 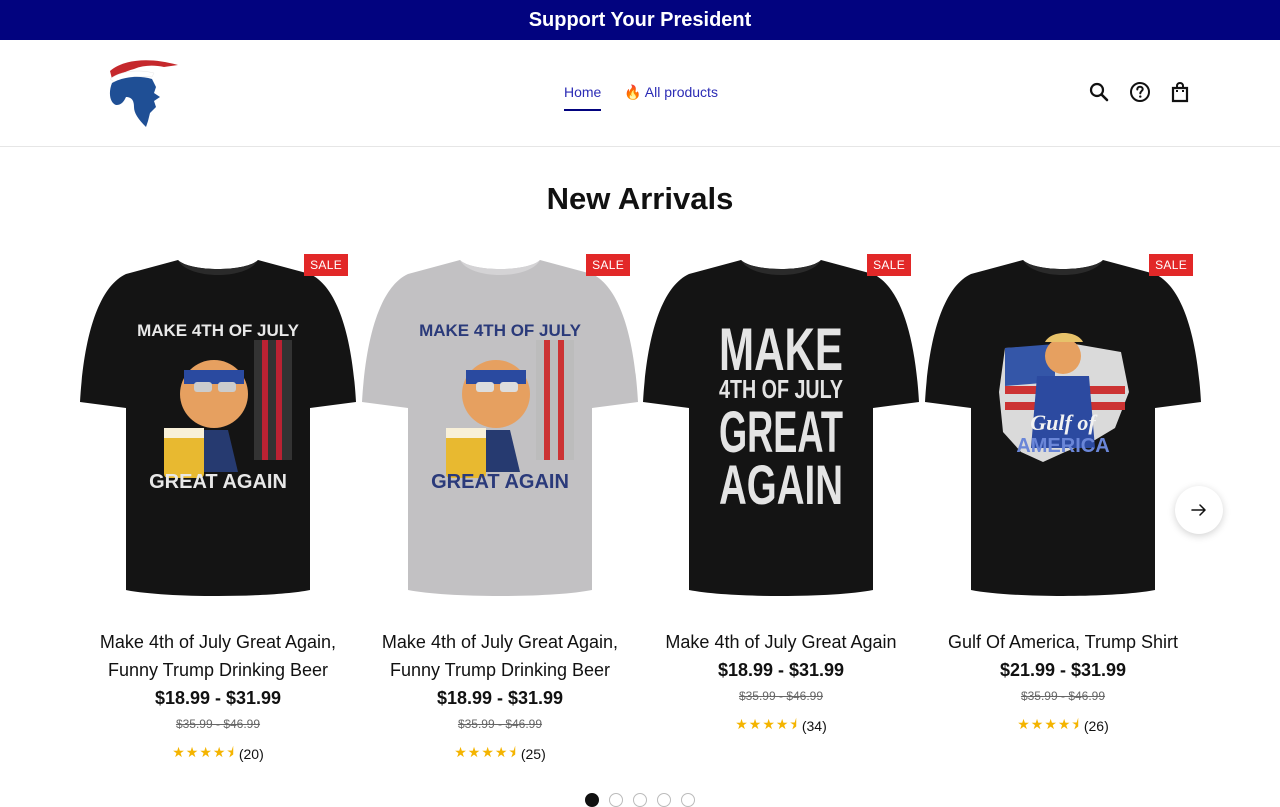 I want to click on arrow-right-icon, so click(x=1198, y=510).